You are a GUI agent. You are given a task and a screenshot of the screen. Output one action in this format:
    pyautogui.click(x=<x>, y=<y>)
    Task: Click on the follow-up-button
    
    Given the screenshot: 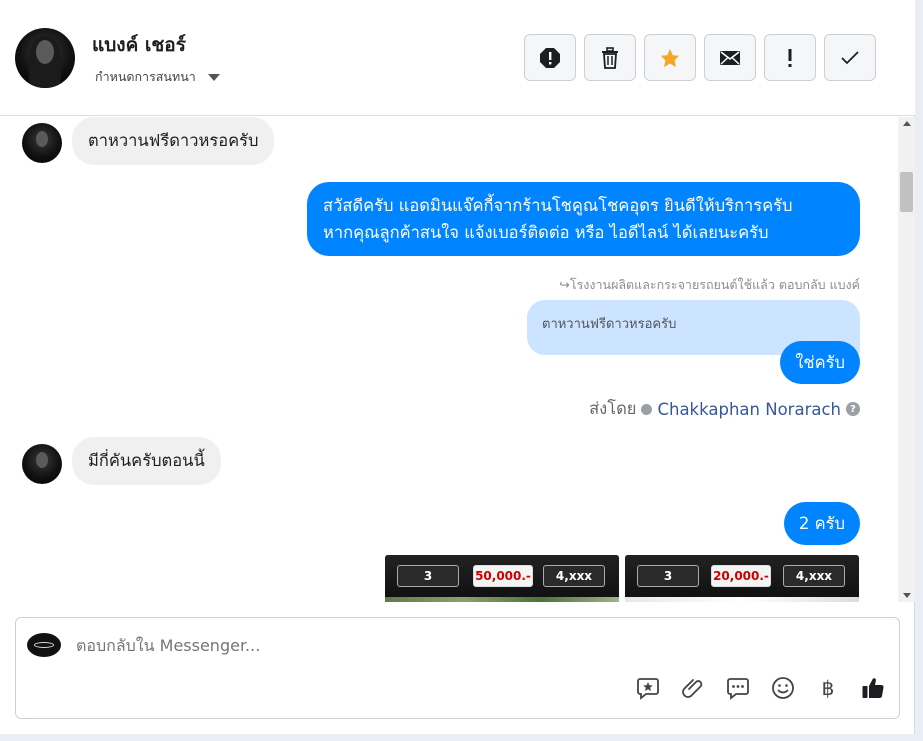 What is the action you would take?
    pyautogui.click(x=790, y=57)
    